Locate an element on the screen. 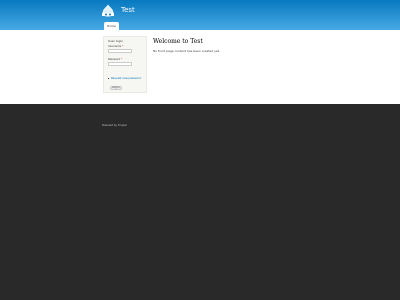 The height and width of the screenshot is (300, 400). drupal-logo-icon is located at coordinates (108, 11).